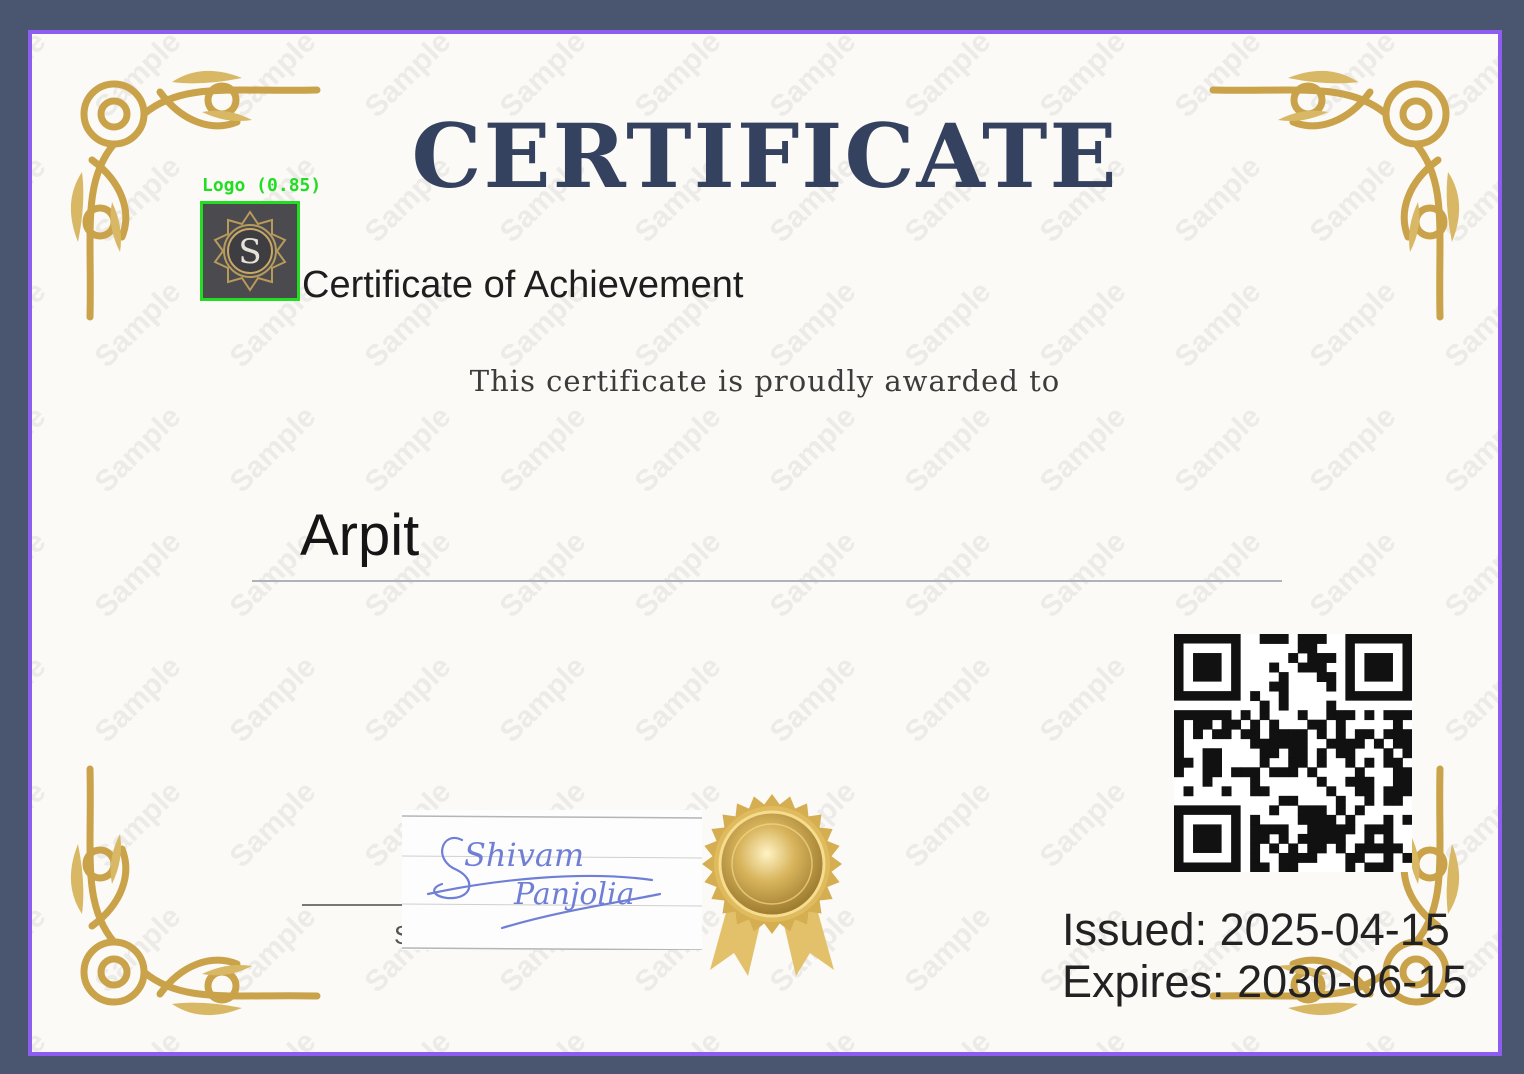 Image resolution: width=1524 pixels, height=1074 pixels. Describe the element at coordinates (767, 581) in the screenshot. I see `name-underline` at that location.